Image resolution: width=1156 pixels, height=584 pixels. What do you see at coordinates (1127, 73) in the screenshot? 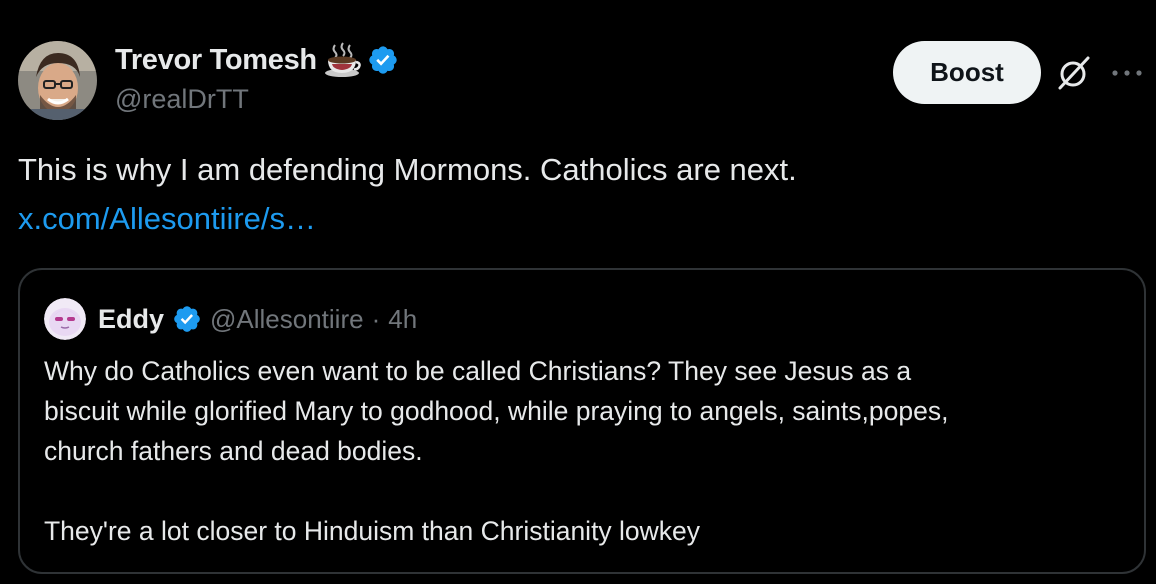
I see `more-horizontal-icon` at bounding box center [1127, 73].